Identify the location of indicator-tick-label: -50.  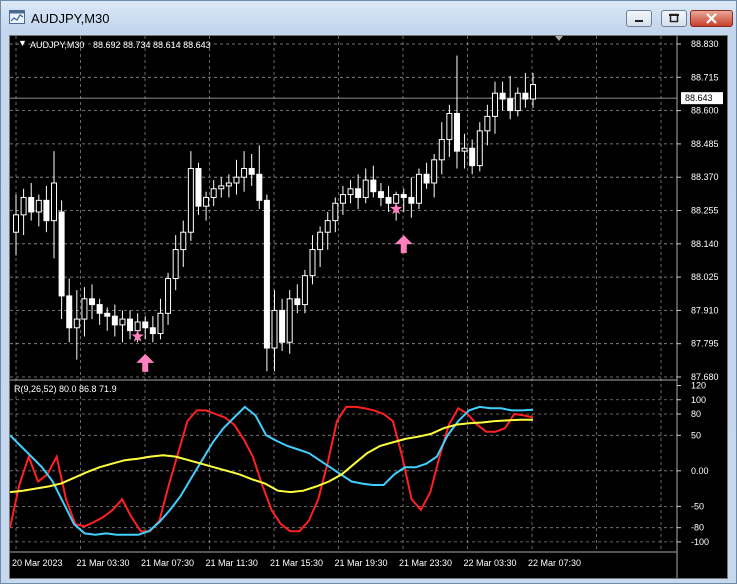
(697, 506).